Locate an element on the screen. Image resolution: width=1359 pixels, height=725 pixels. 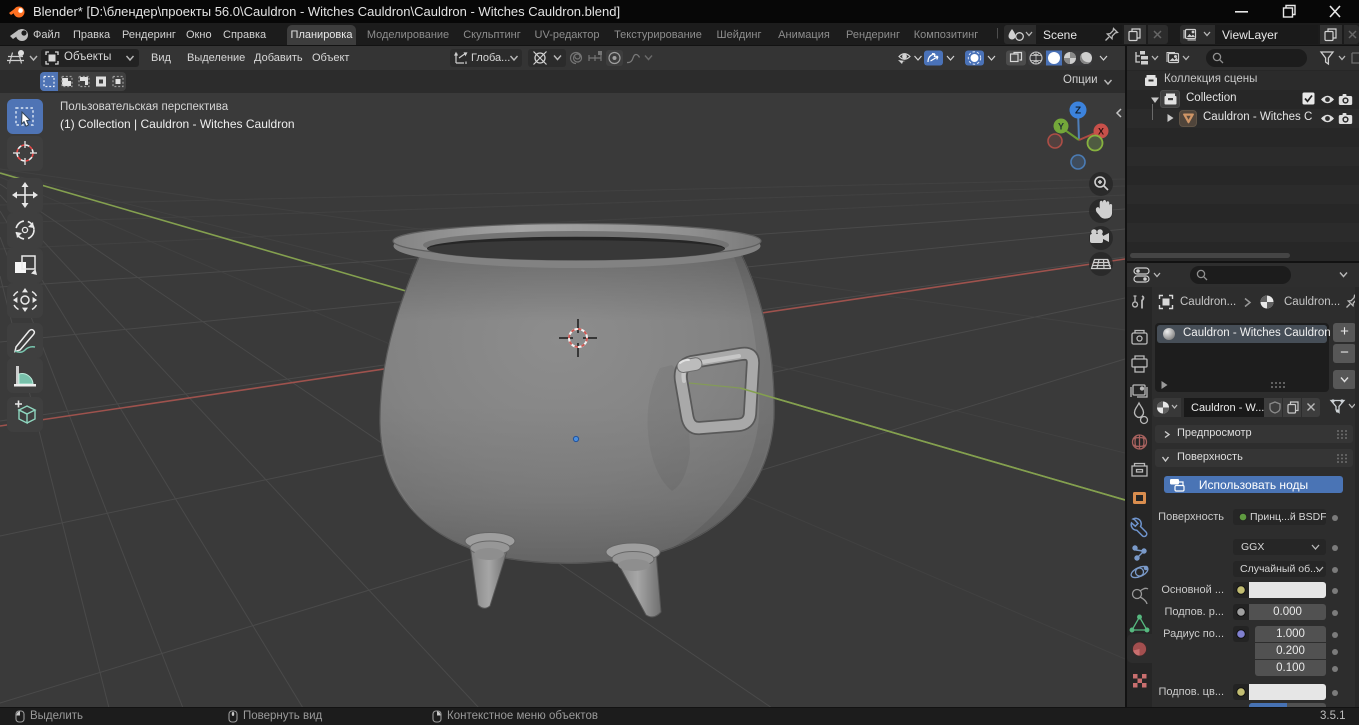
svg-text: X is located at coordinates (1101, 132).